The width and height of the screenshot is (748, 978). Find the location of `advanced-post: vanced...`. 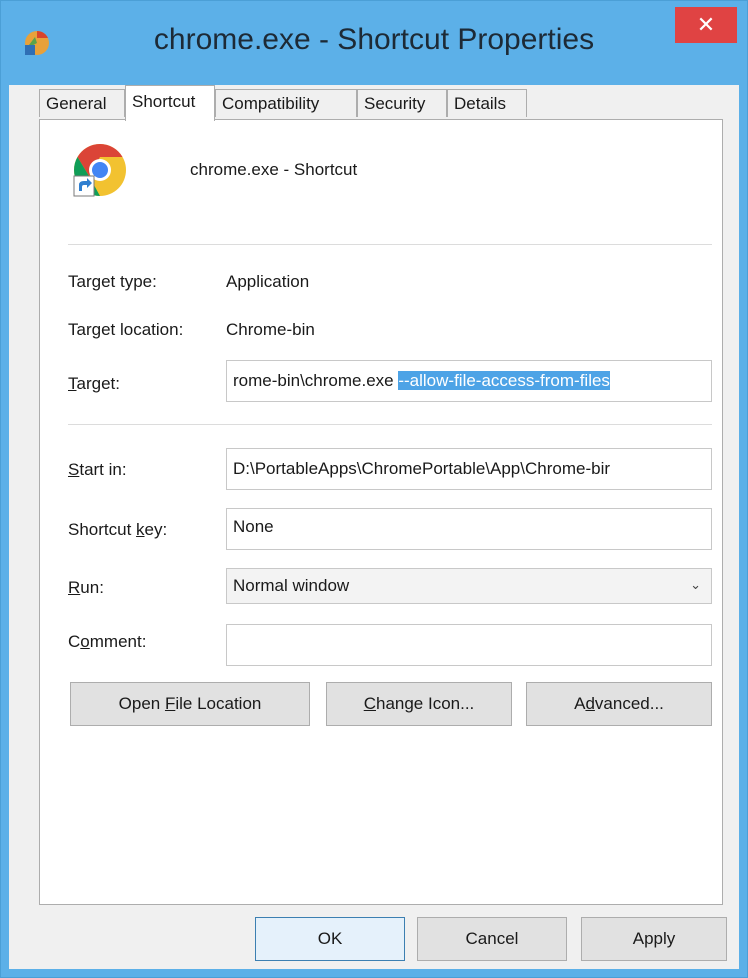

advanced-post: vanced... is located at coordinates (629, 703).